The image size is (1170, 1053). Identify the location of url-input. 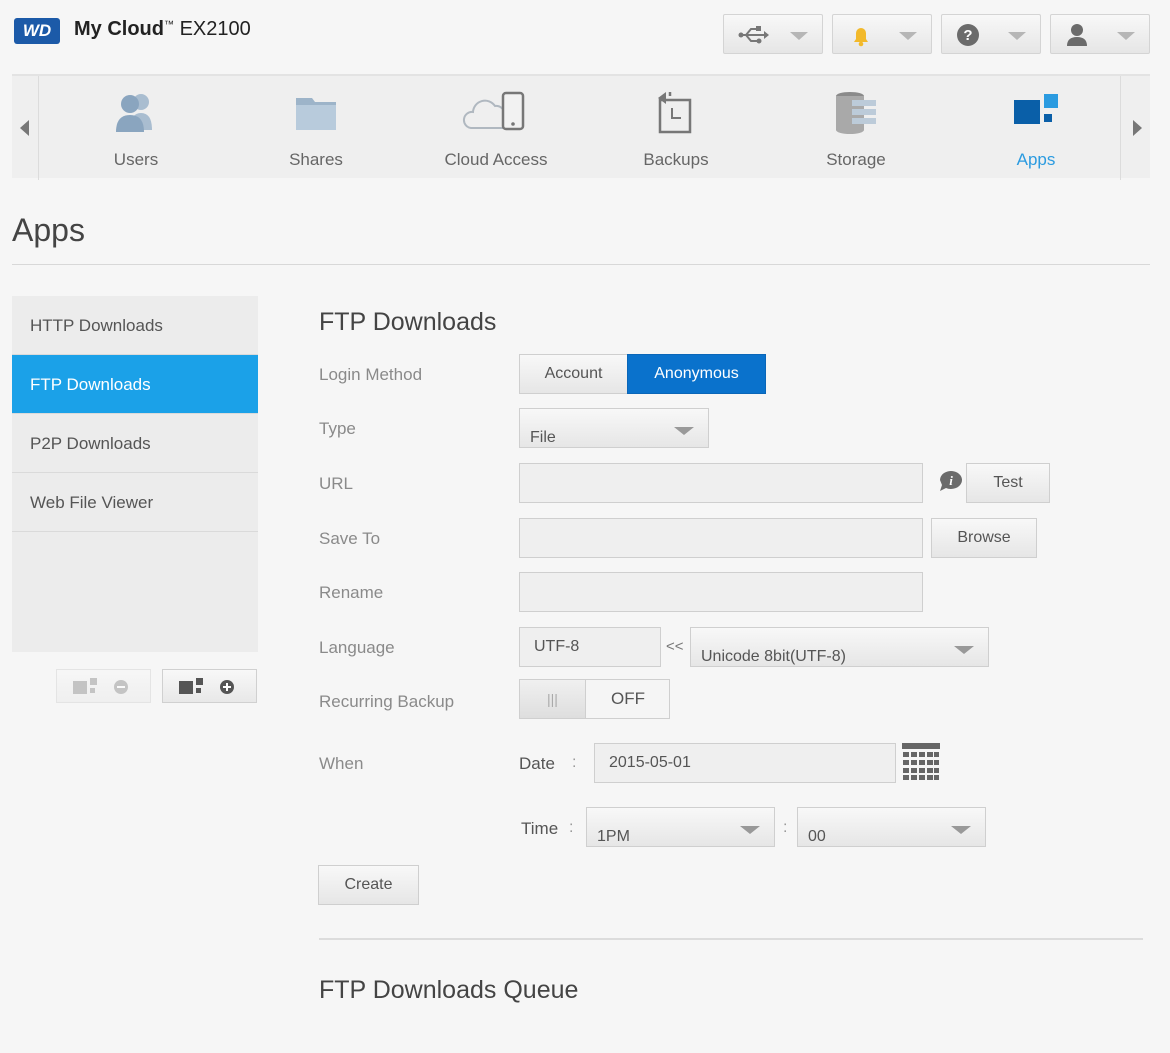
(721, 483).